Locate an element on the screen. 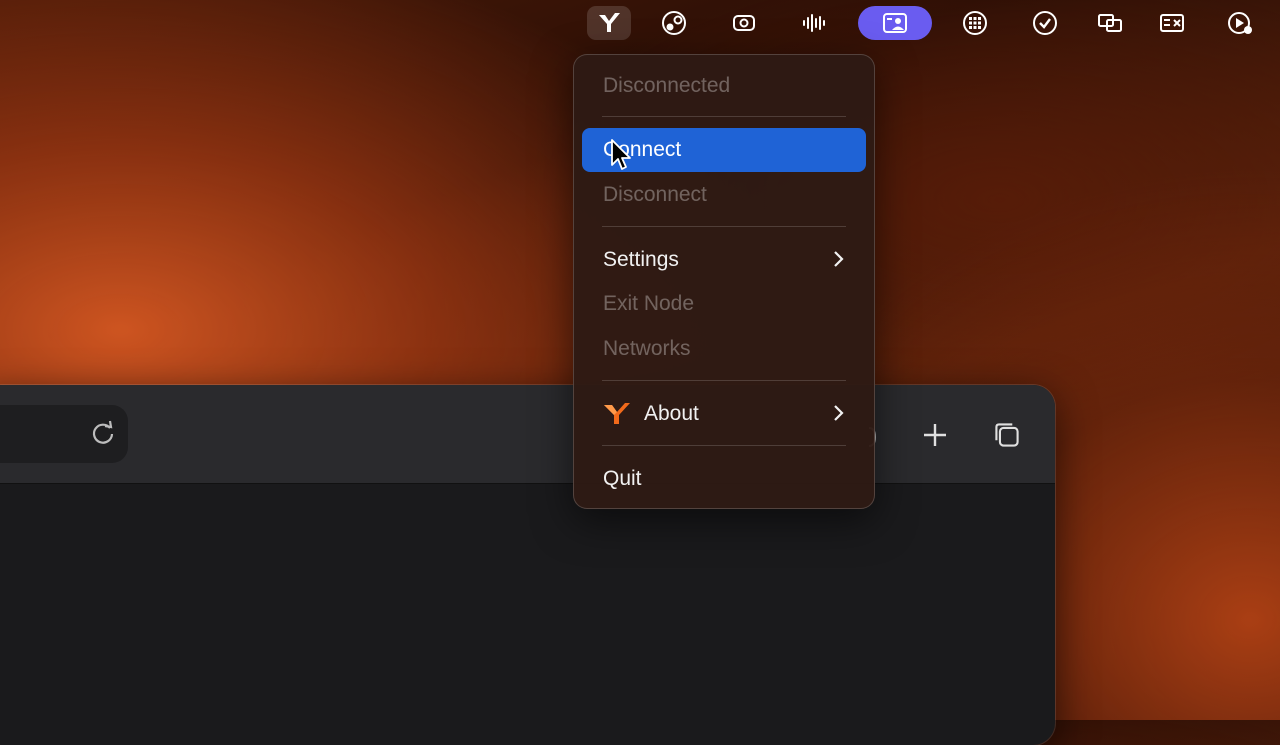 The image size is (1280, 745). networks-label: Networks is located at coordinates (647, 348).